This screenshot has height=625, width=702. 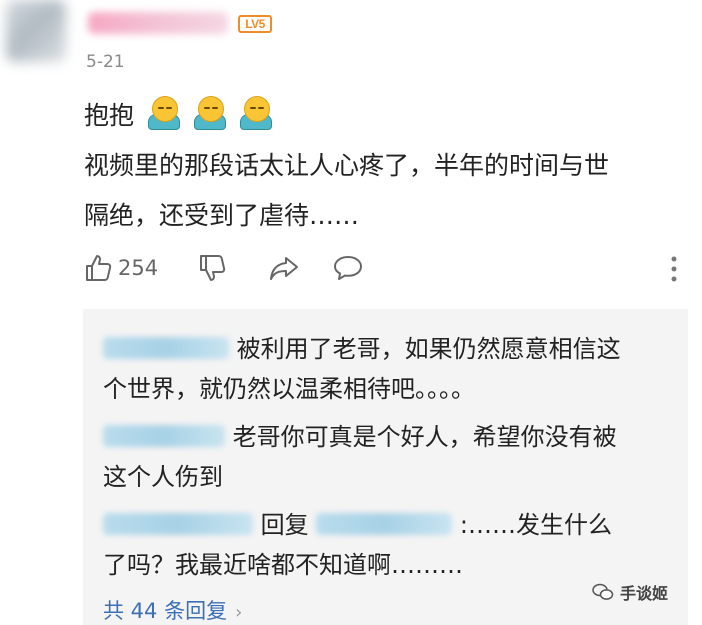 I want to click on reply-button, so click(x=348, y=268).